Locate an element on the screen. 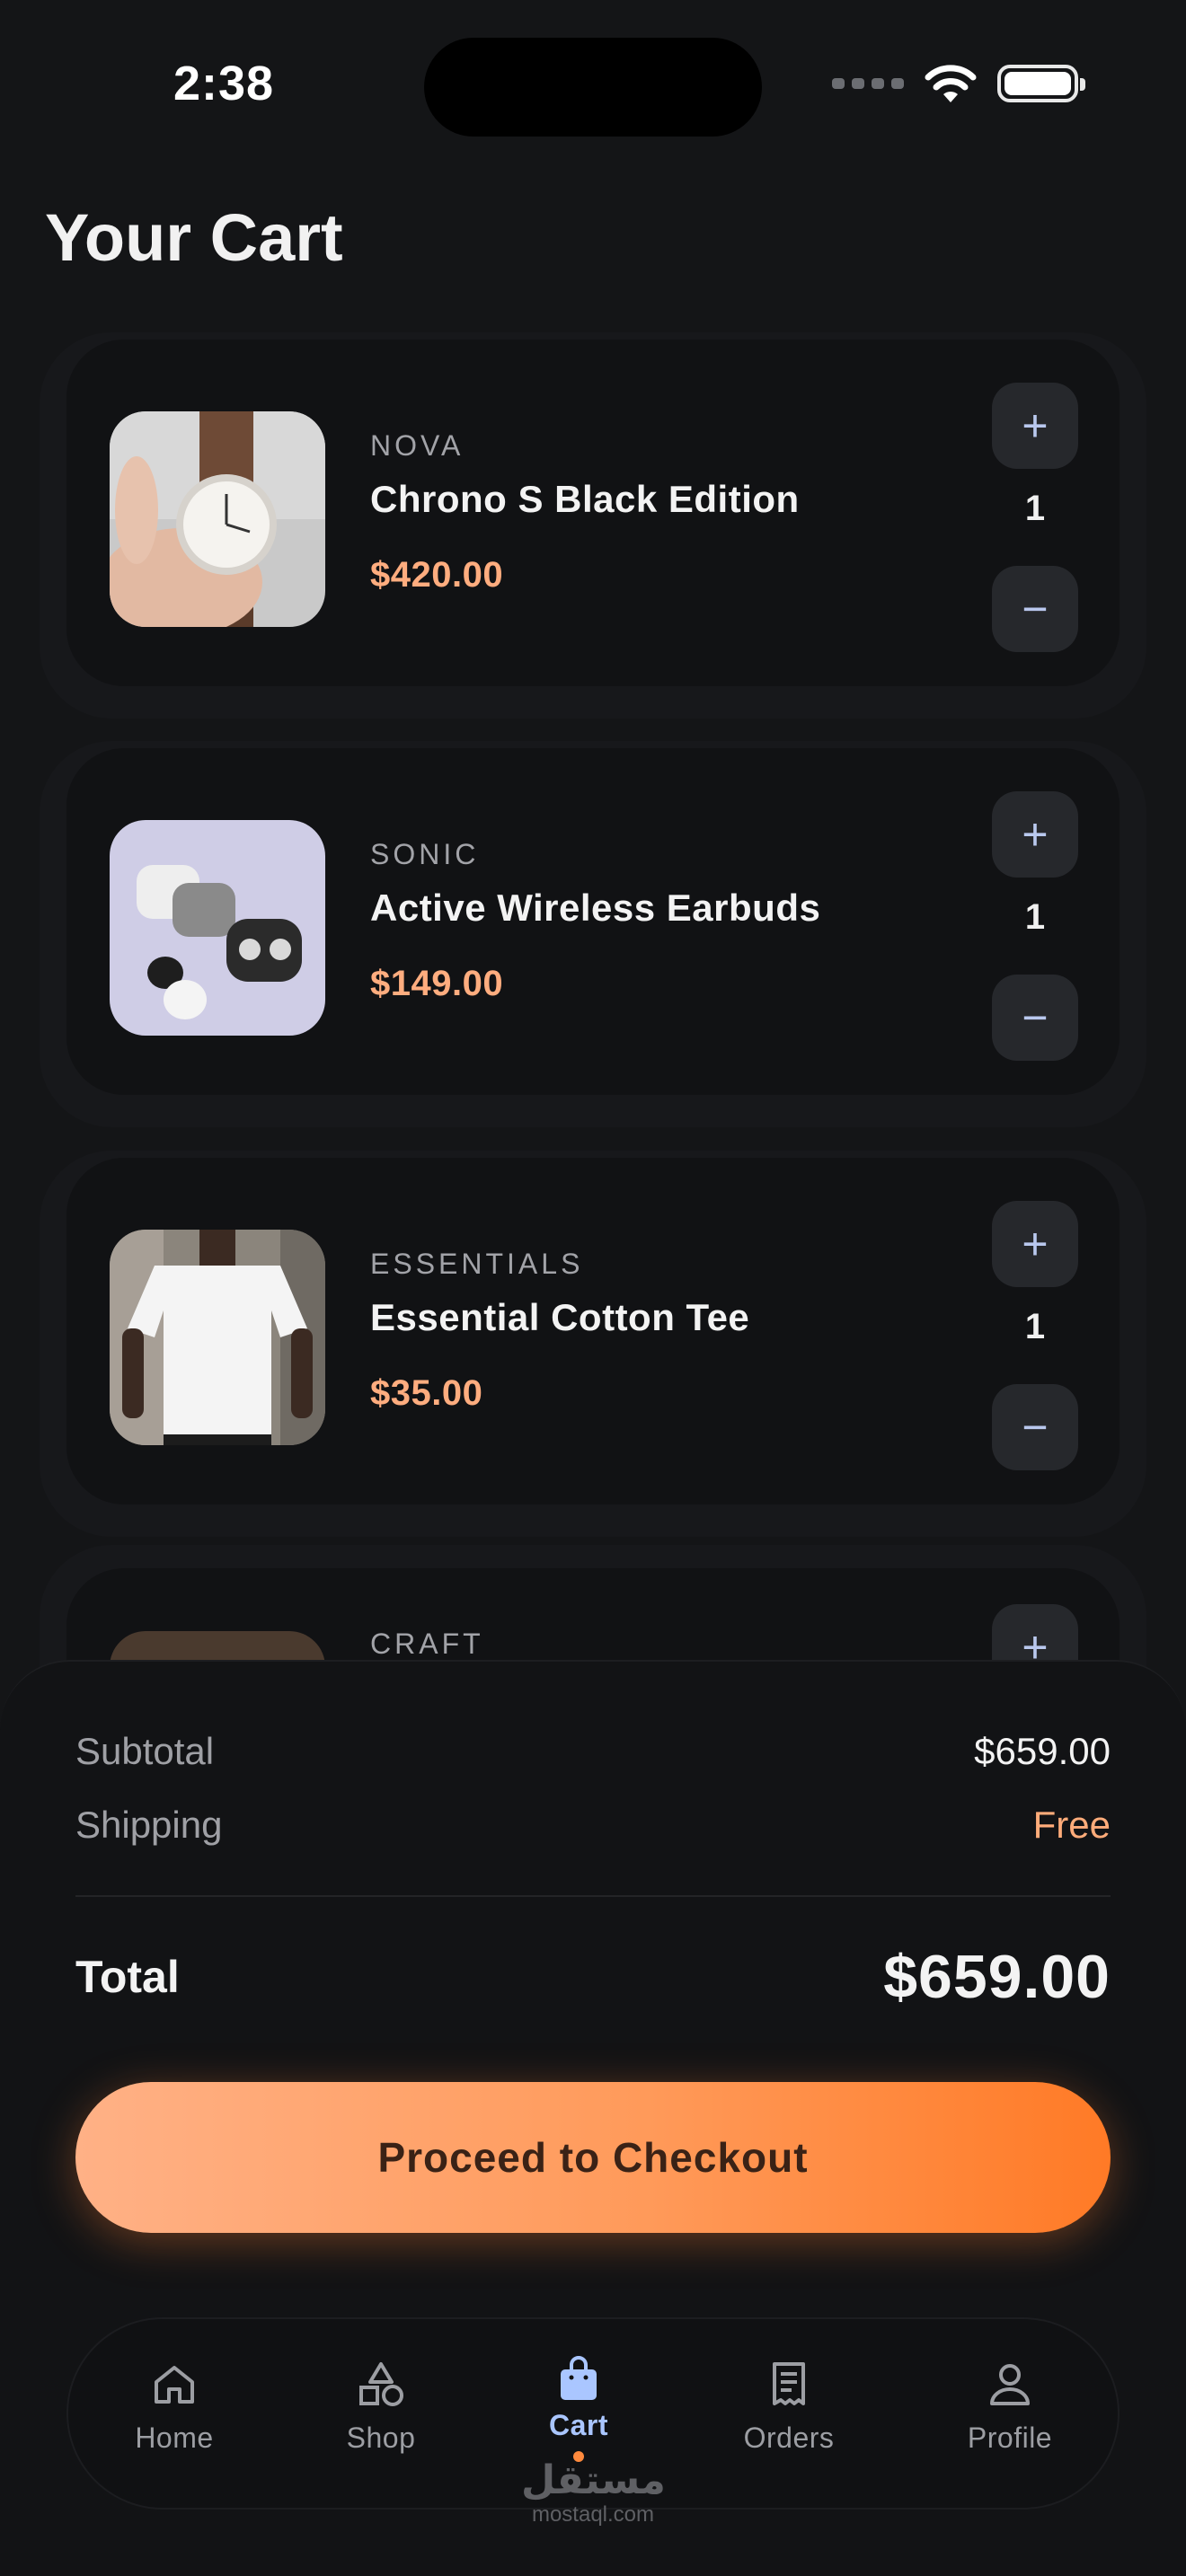  tab-profile: Profile is located at coordinates (1010, 2415).